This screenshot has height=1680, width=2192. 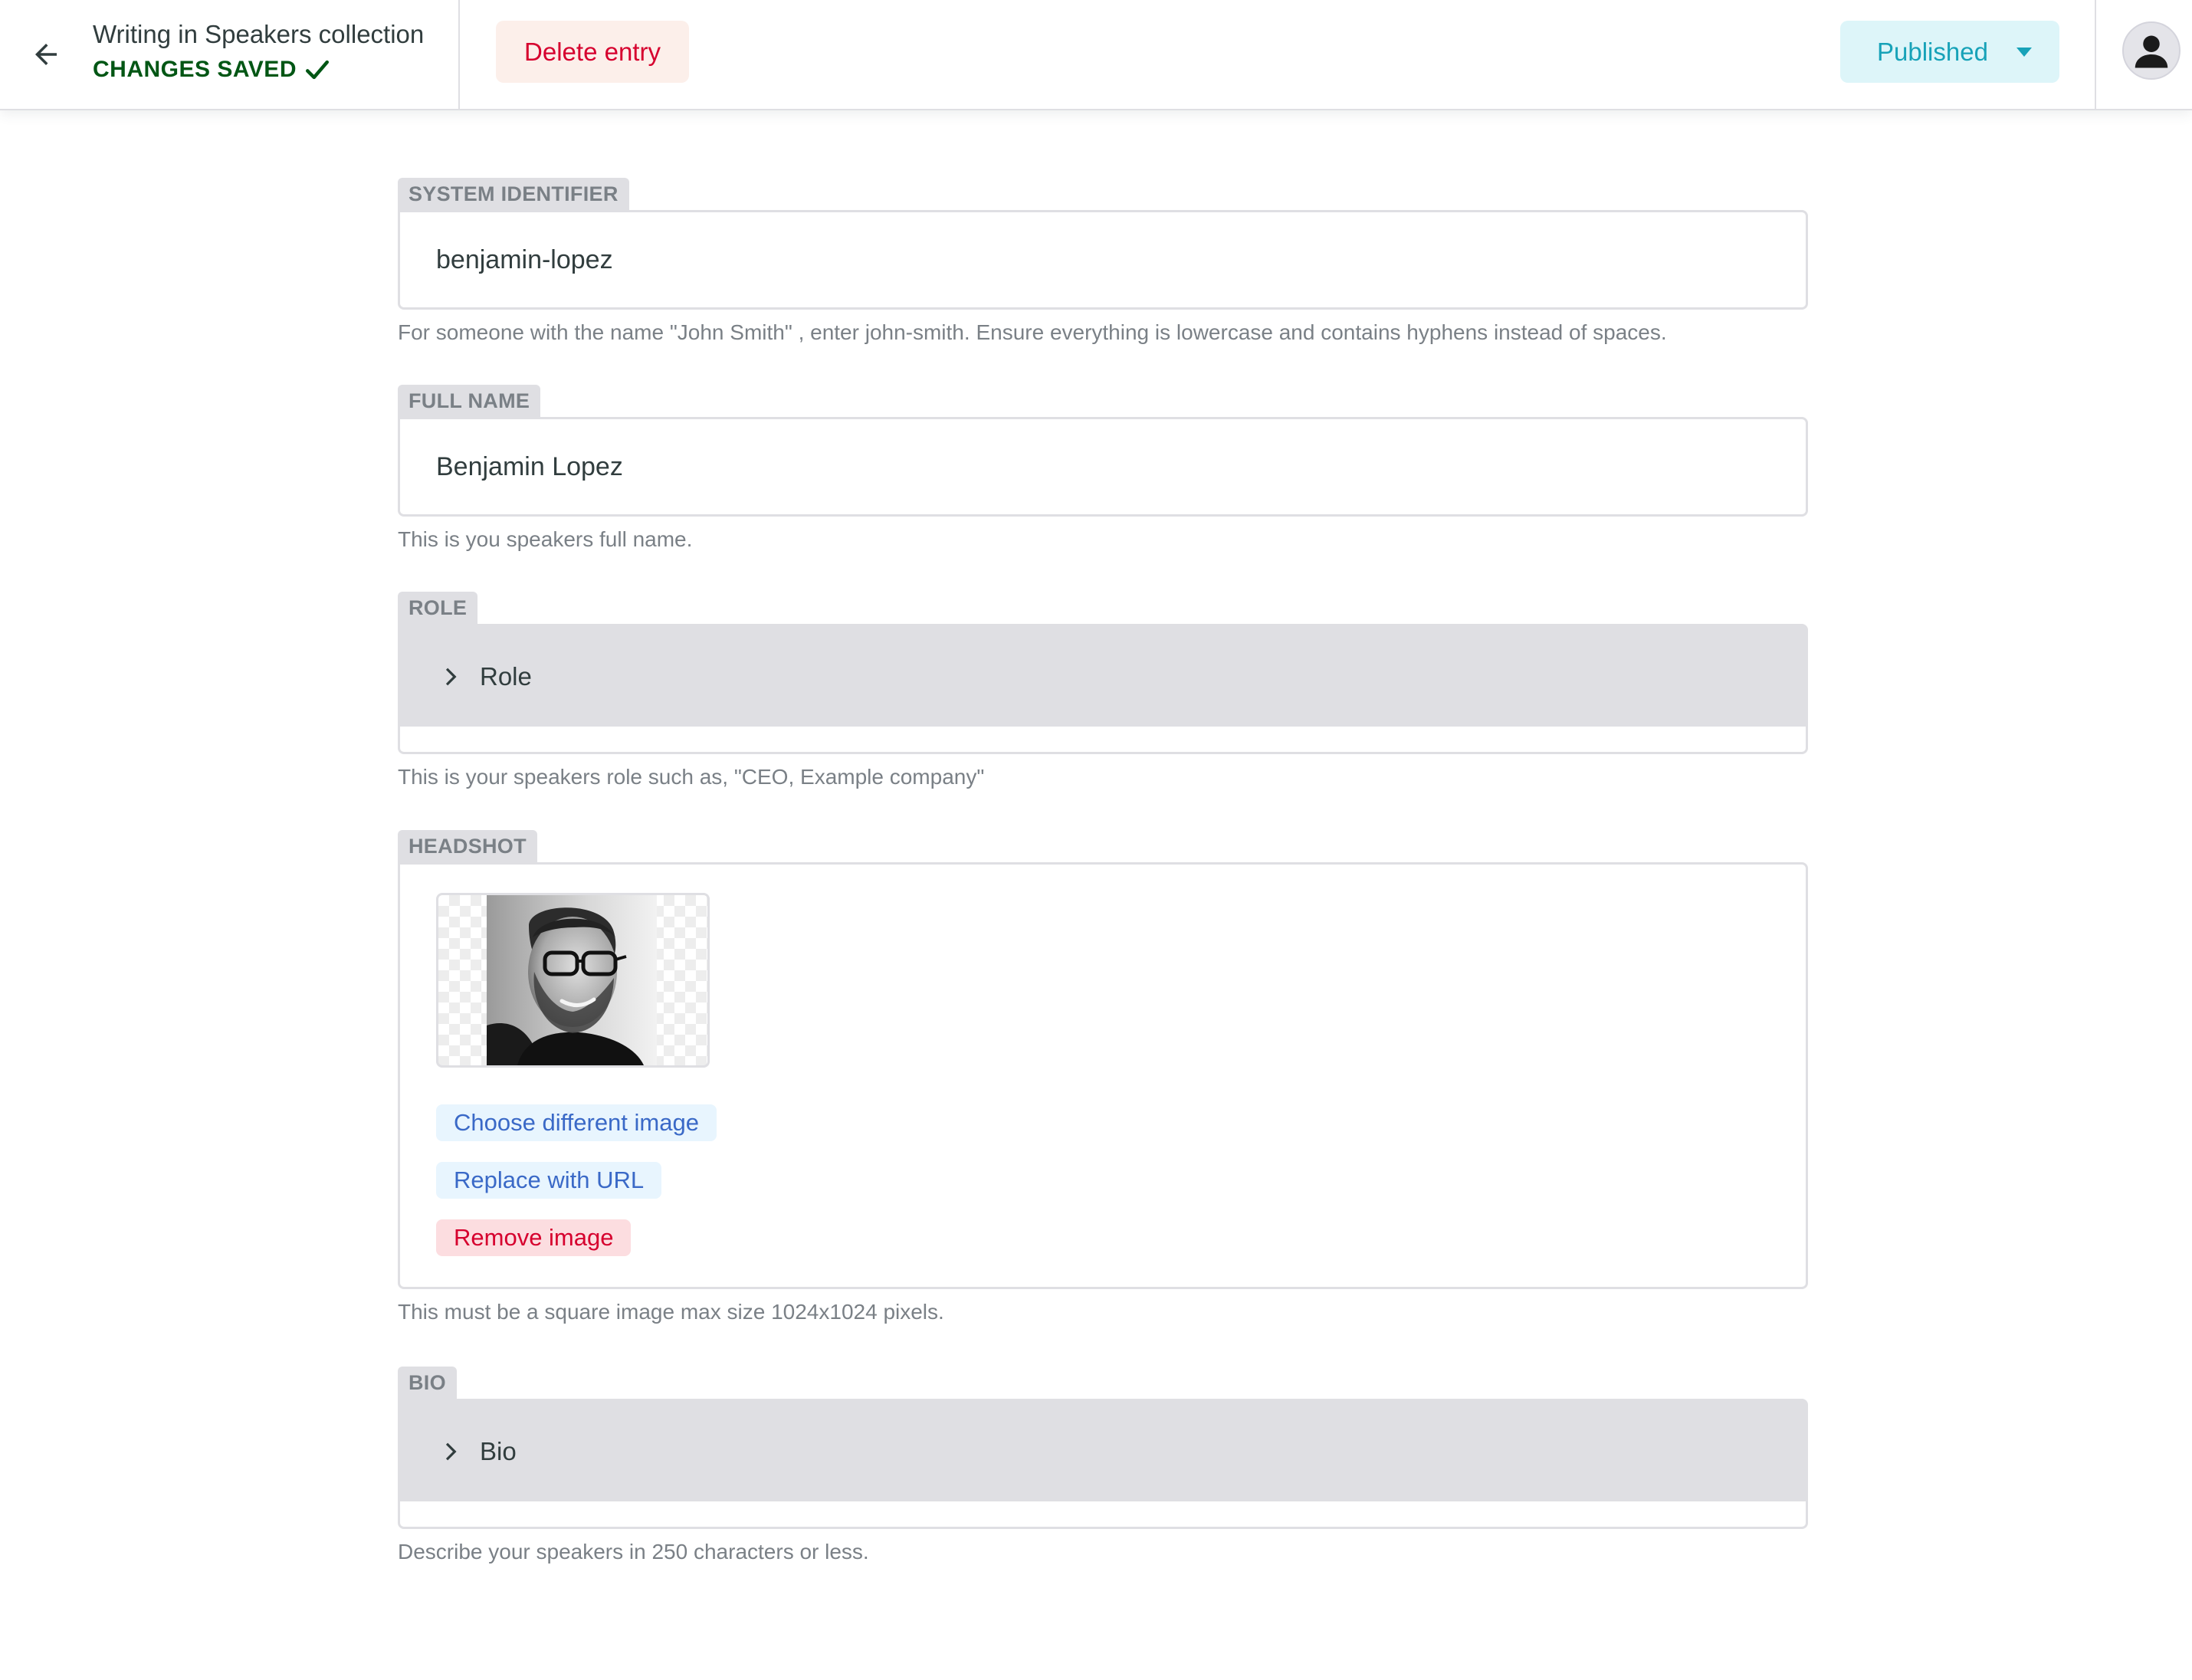 I want to click on publish-status-dropdown: Published, so click(x=1949, y=52).